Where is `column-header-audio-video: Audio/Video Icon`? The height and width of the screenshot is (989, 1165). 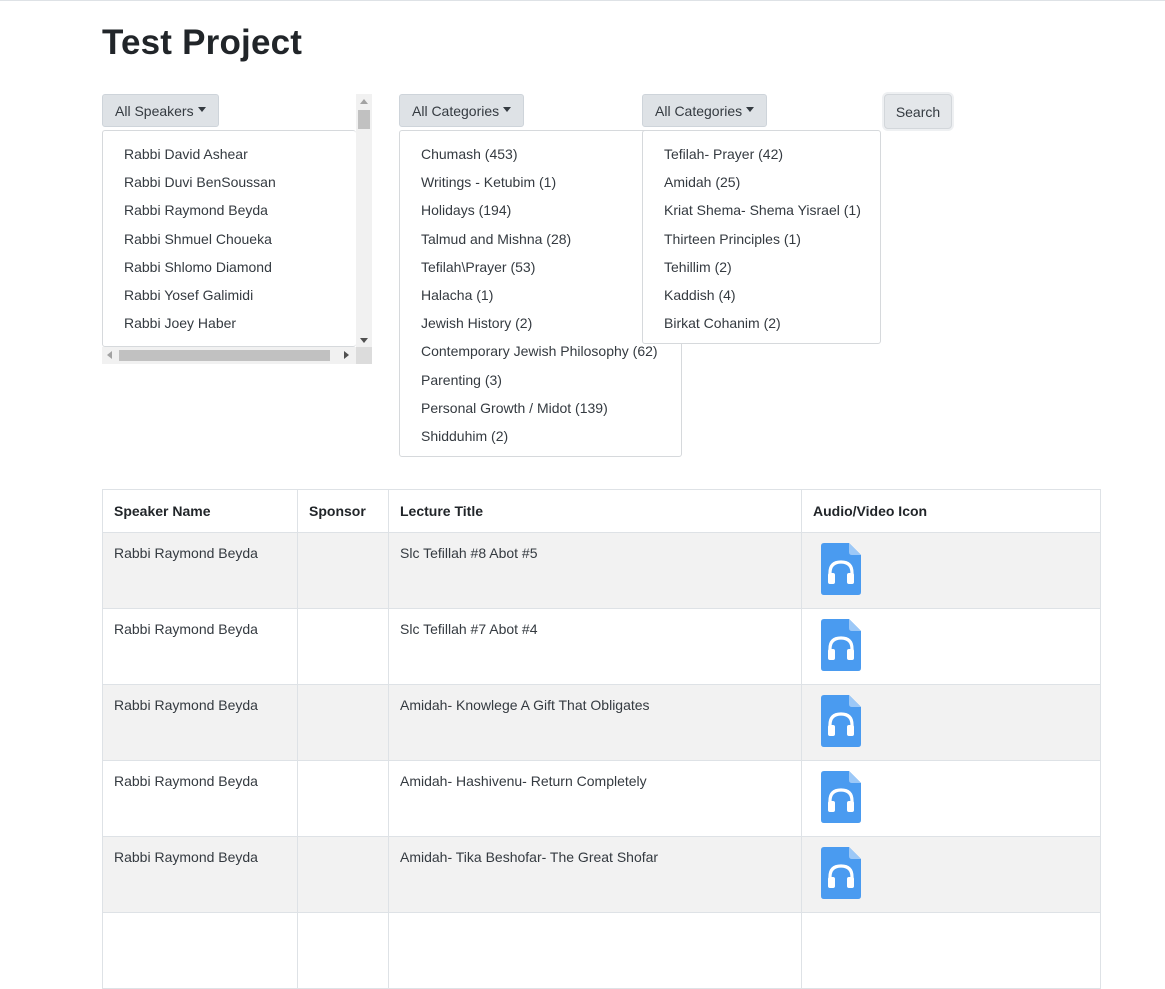
column-header-audio-video: Audio/Video Icon is located at coordinates (951, 511).